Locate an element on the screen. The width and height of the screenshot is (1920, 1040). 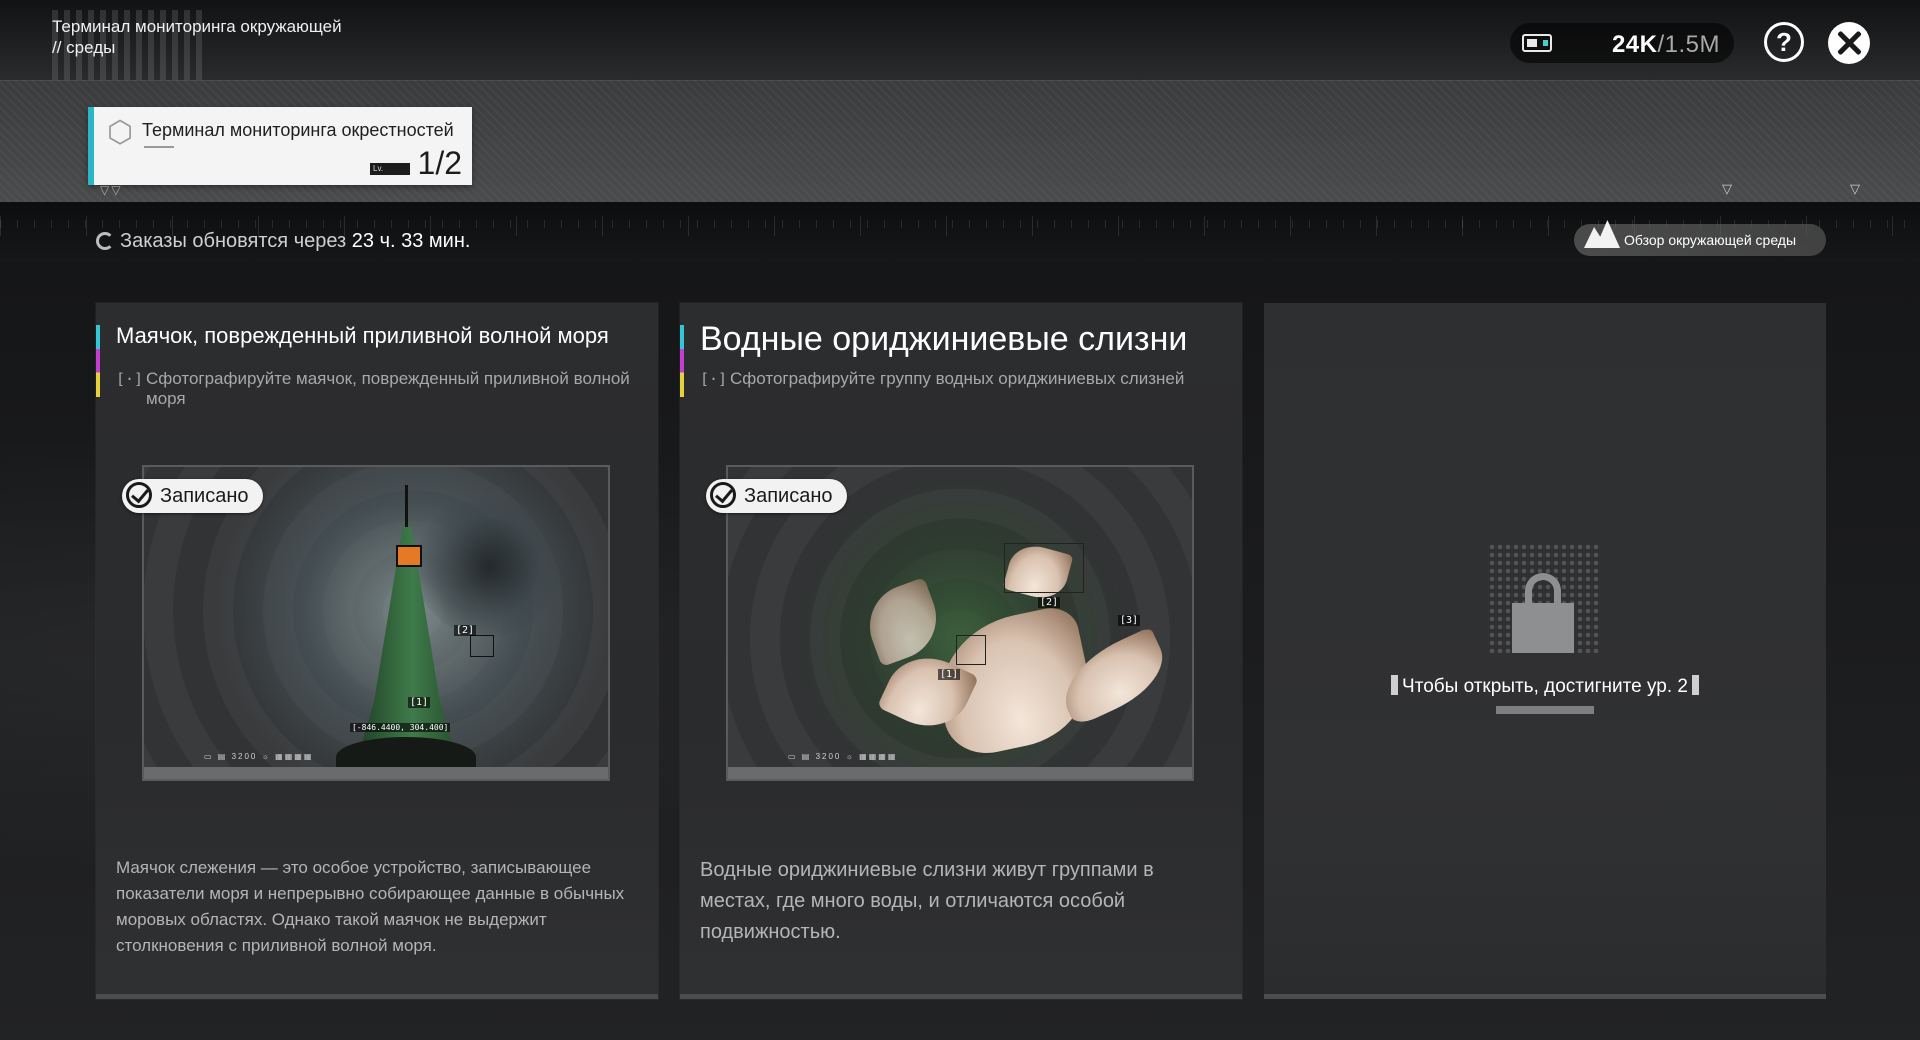
scan-tag: [3] is located at coordinates (1129, 620).